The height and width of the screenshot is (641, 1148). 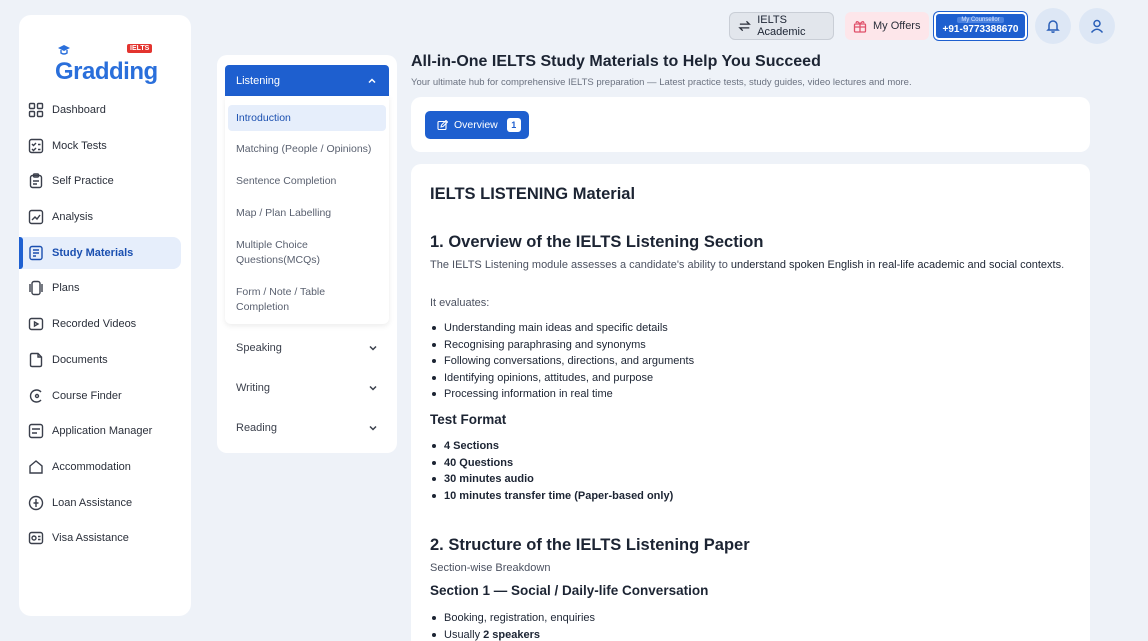 What do you see at coordinates (307, 348) in the screenshot?
I see `accordion-section-speaking: Speaking` at bounding box center [307, 348].